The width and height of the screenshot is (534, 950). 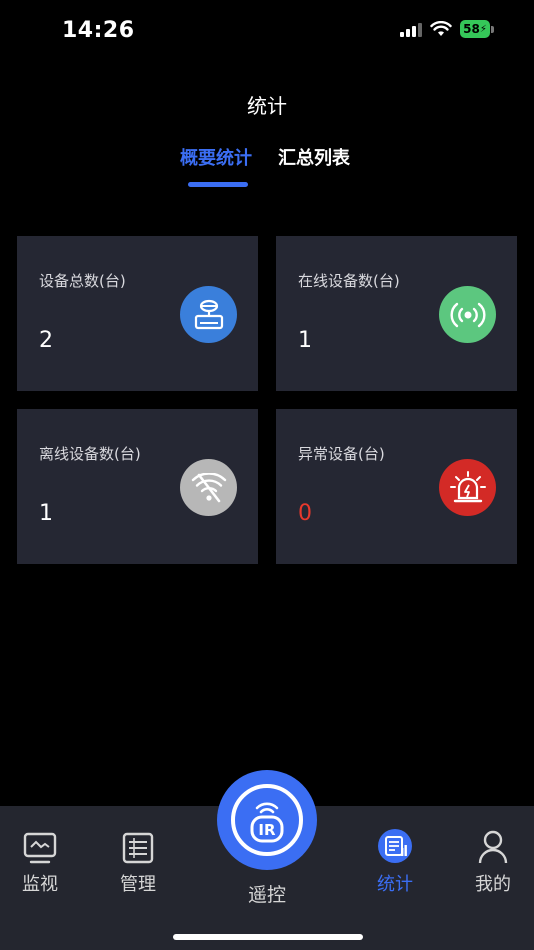 What do you see at coordinates (267, 168) in the screenshot?
I see `segment-tabs: 概要统计 汇总列表` at bounding box center [267, 168].